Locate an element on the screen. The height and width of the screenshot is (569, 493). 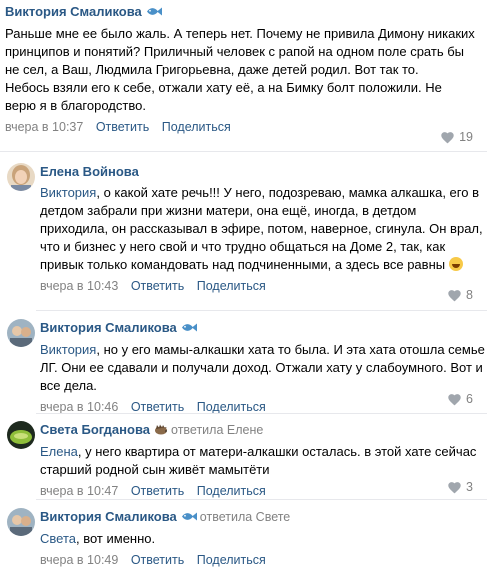
like-count: 3 is located at coordinates (469, 487).